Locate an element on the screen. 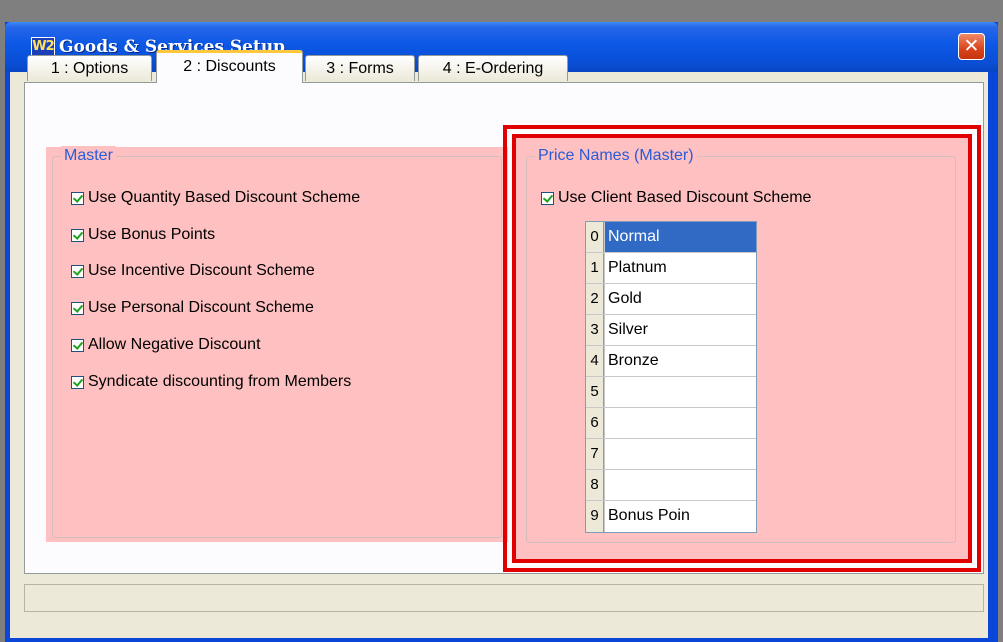 The image size is (1003, 642). row-index: 2 is located at coordinates (595, 299).